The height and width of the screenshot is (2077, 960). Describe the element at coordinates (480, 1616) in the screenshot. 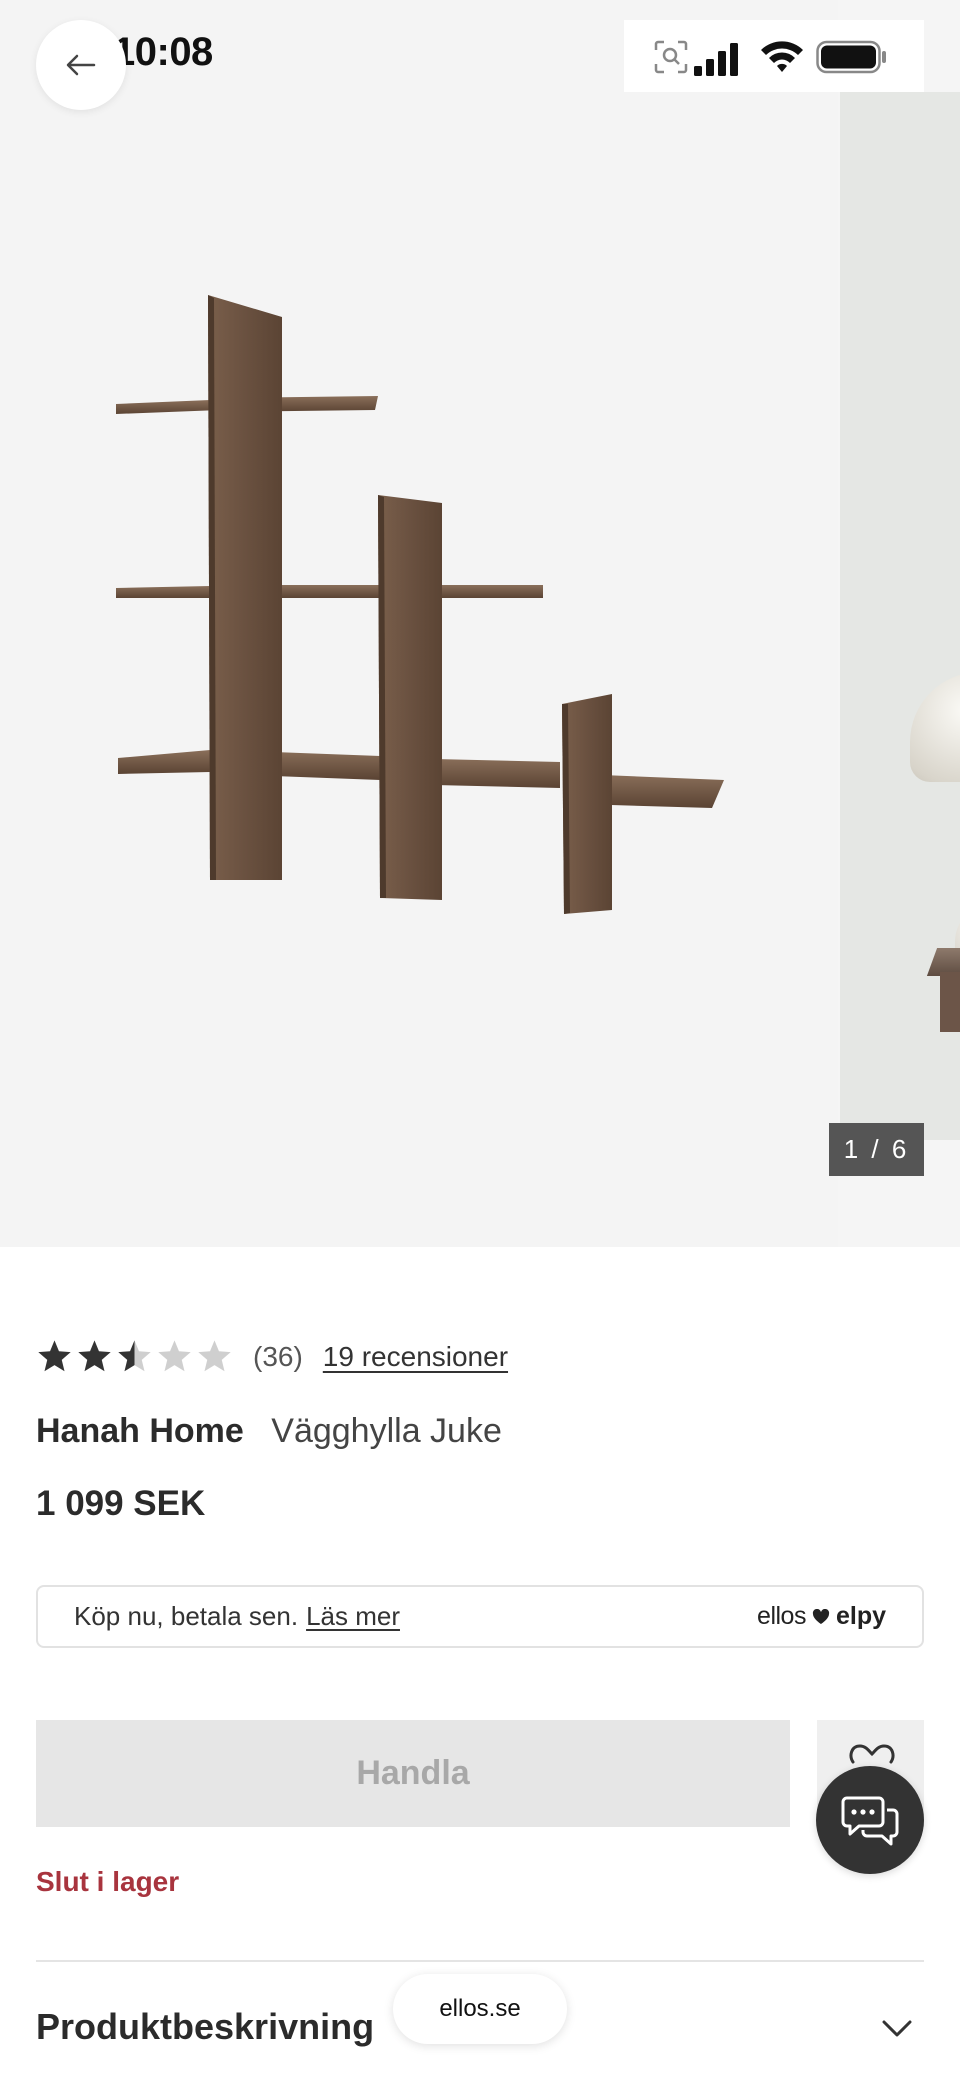

I see `pay-later-banner: Köp nu, betala sen. Läs mer ellos elpy` at that location.